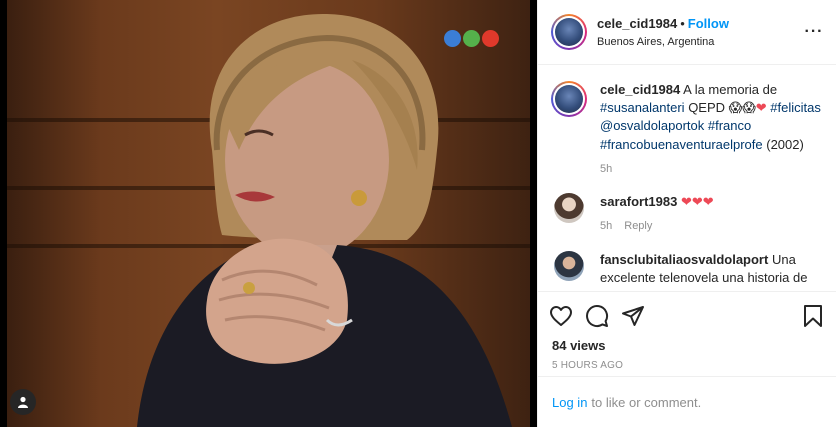  I want to click on follow-button: Follow, so click(708, 23).